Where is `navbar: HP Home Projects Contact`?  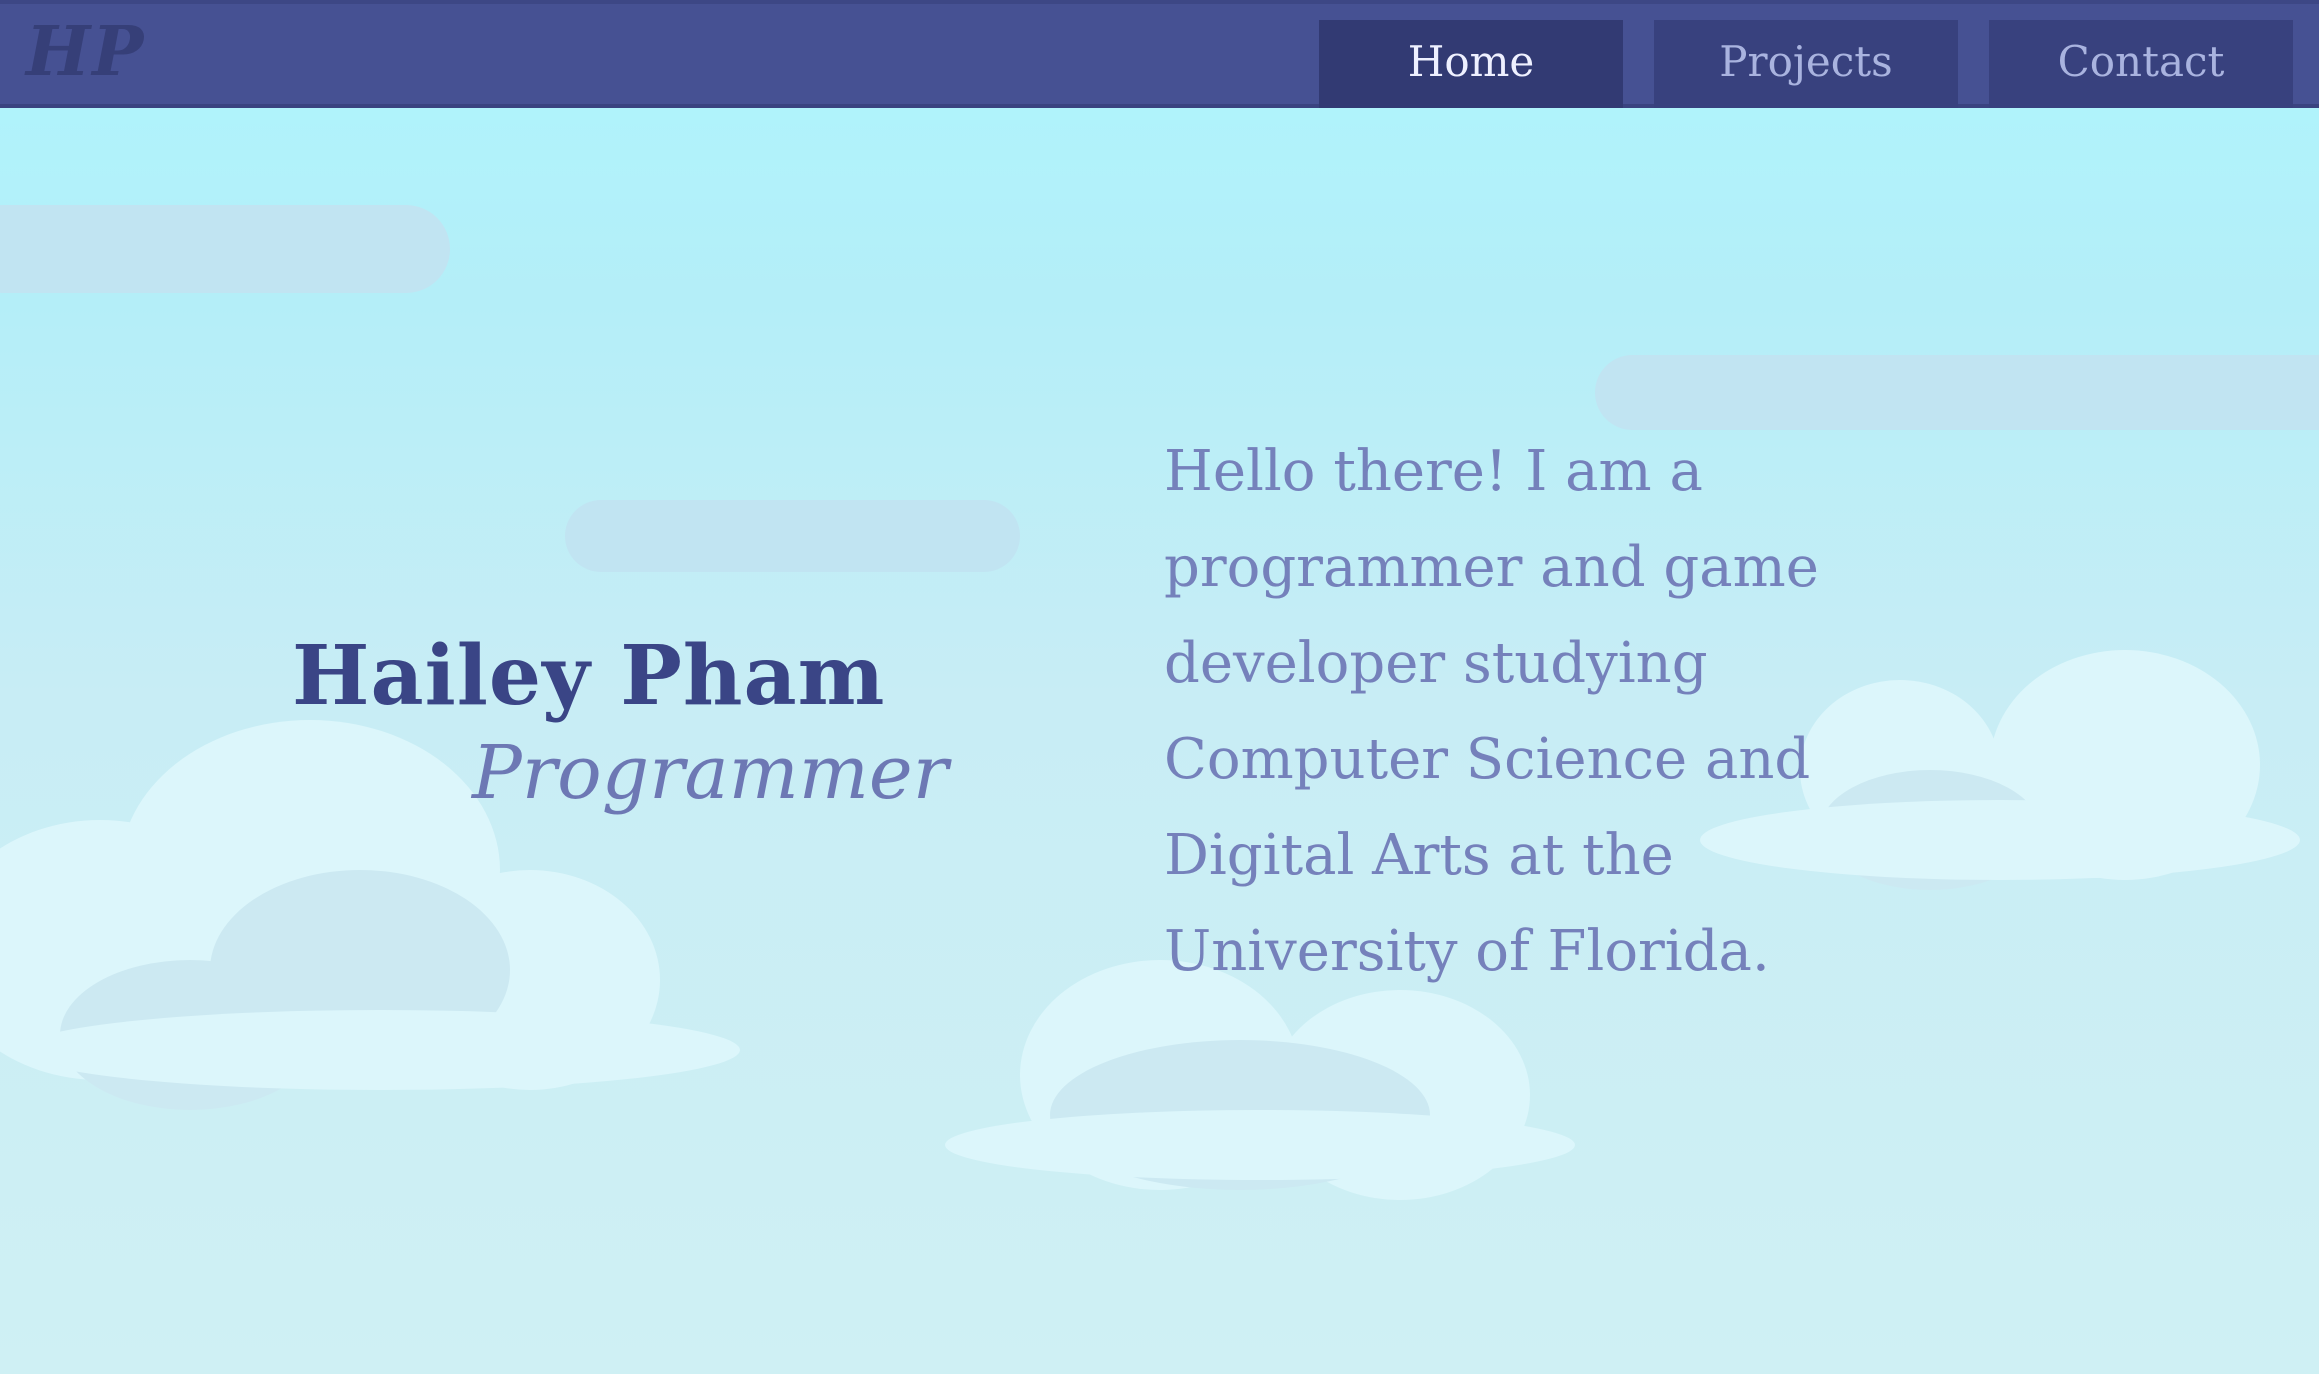
navbar: HP Home Projects Contact is located at coordinates (1159, 54).